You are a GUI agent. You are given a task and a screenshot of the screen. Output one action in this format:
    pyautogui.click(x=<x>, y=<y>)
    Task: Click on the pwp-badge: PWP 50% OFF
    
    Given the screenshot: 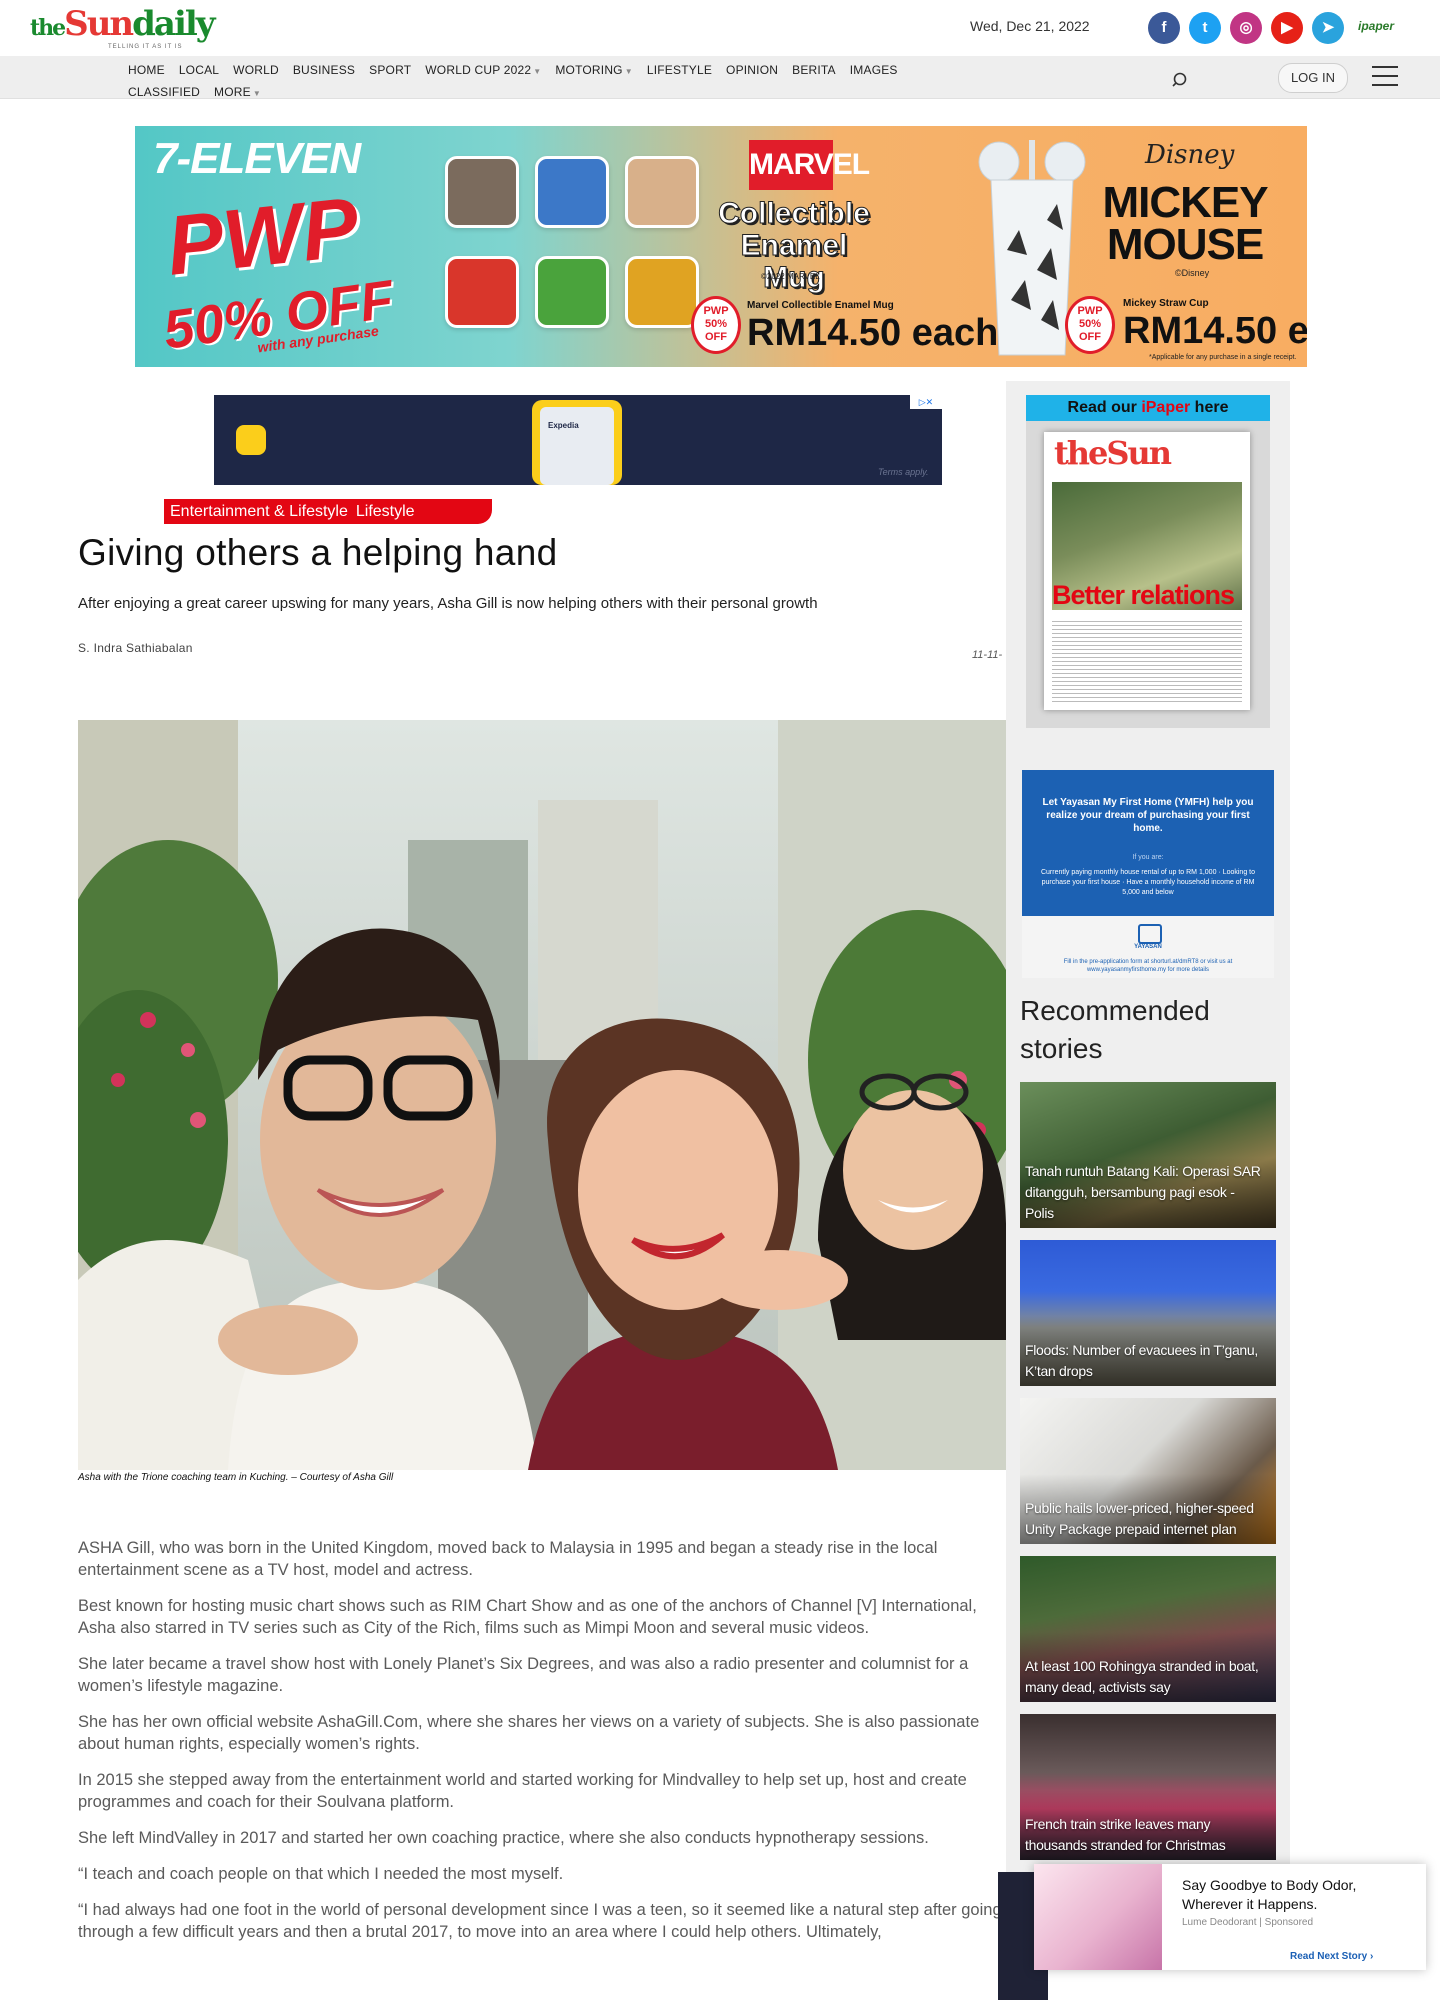 What is the action you would take?
    pyautogui.click(x=1090, y=325)
    